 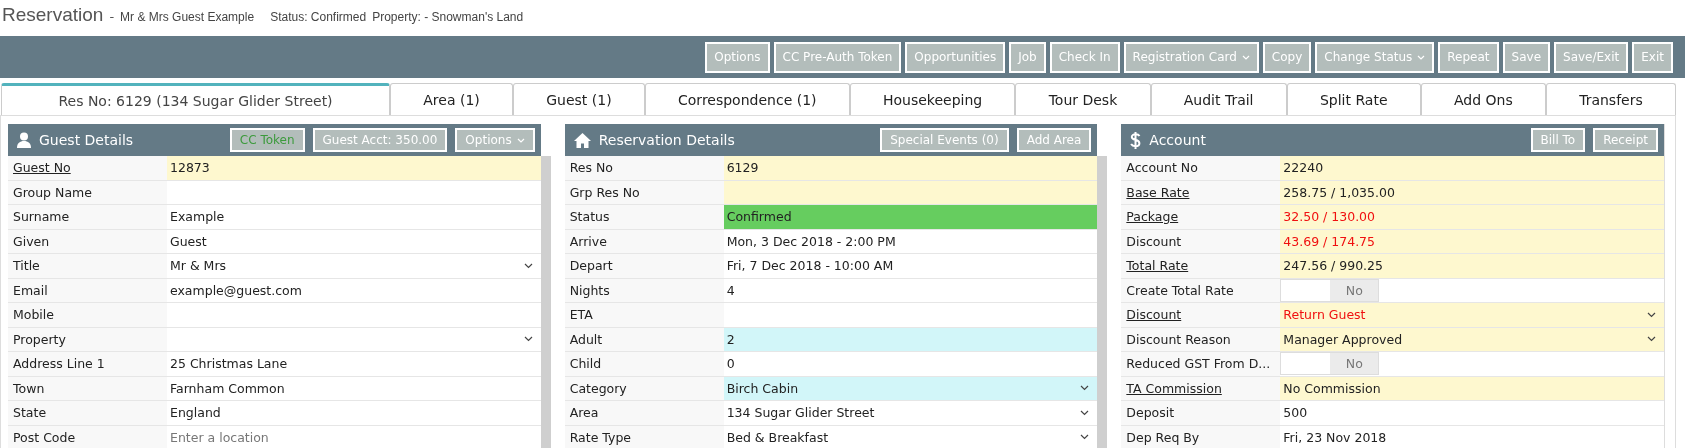 I want to click on property-text: Property: - Snowman's Land, so click(x=448, y=17).